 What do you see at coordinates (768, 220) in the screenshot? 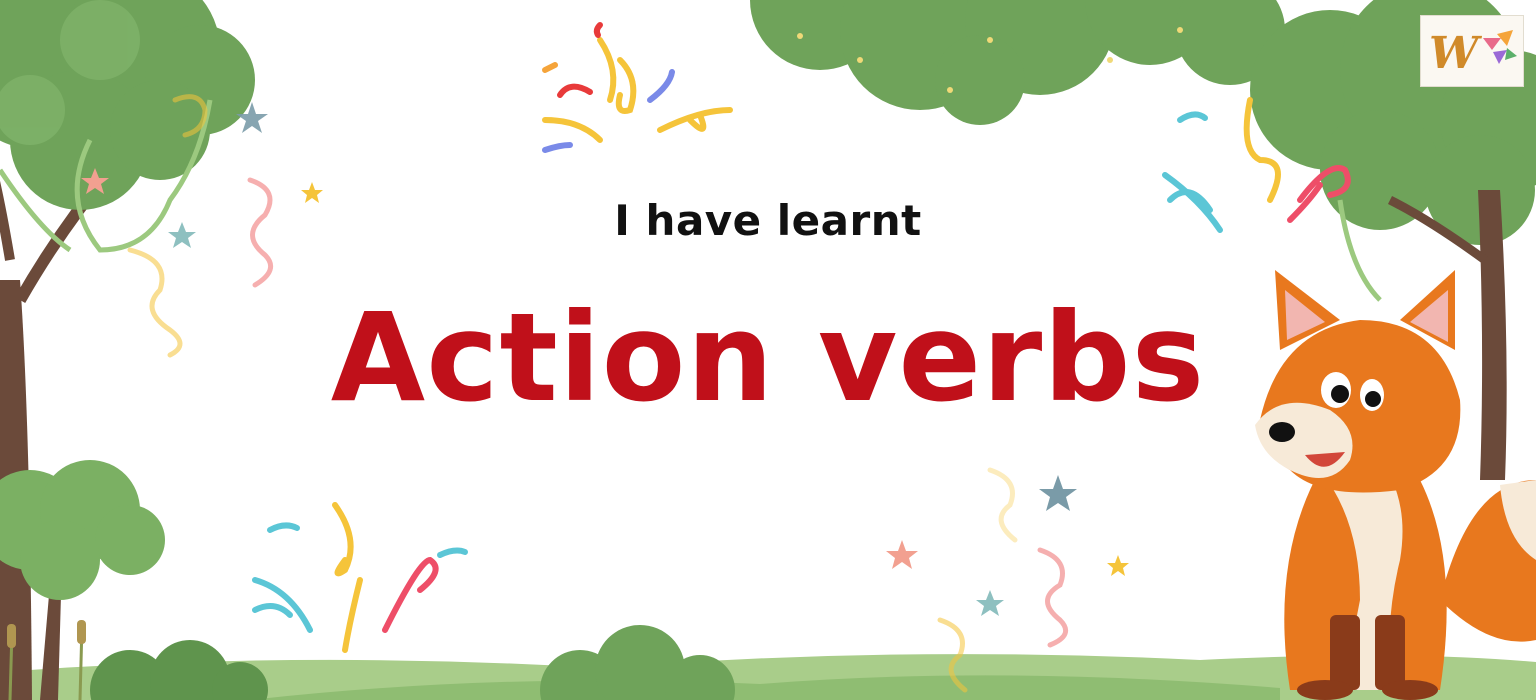
I see `slide-subtitle: I have learnt` at bounding box center [768, 220].